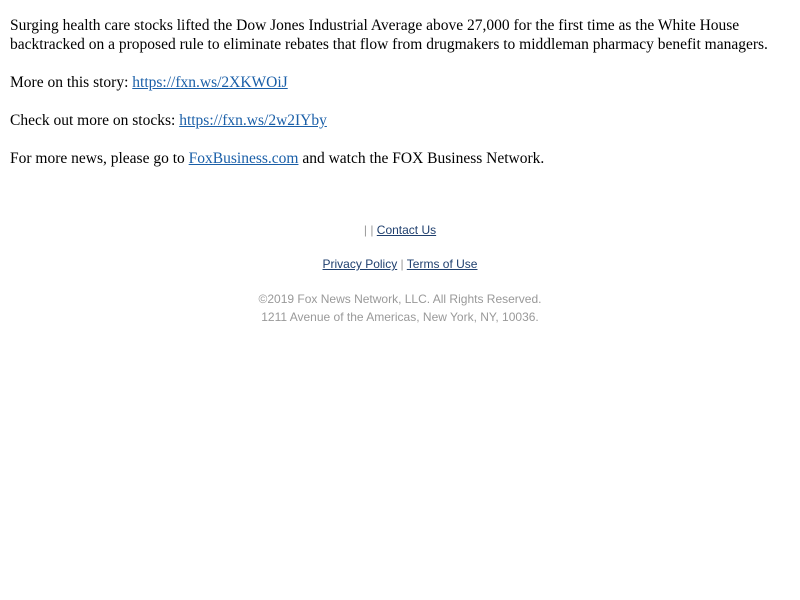  I want to click on foxbusiness-link: FoxBusiness.com, so click(244, 158).